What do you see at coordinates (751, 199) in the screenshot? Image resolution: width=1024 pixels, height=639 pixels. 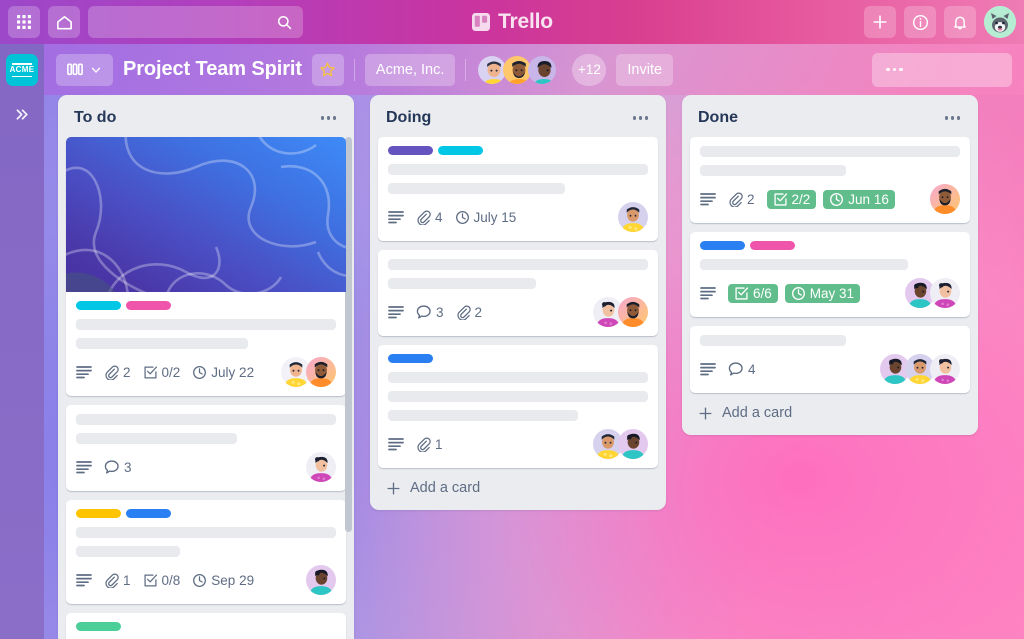 I see `attachment-count: 2` at bounding box center [751, 199].